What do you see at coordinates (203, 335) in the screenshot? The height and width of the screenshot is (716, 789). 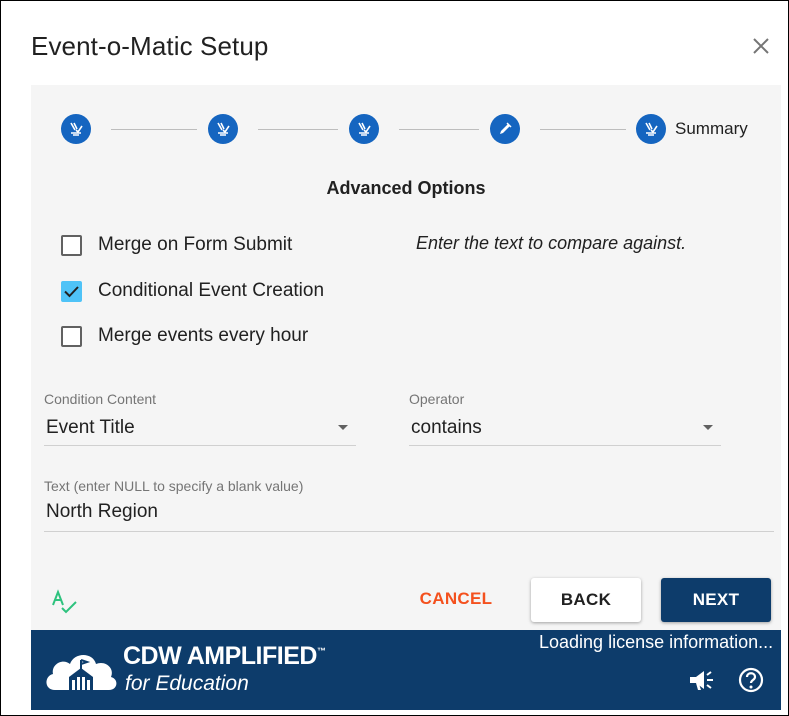 I see `merge-events-every-hour-label: Merge events every hour` at bounding box center [203, 335].